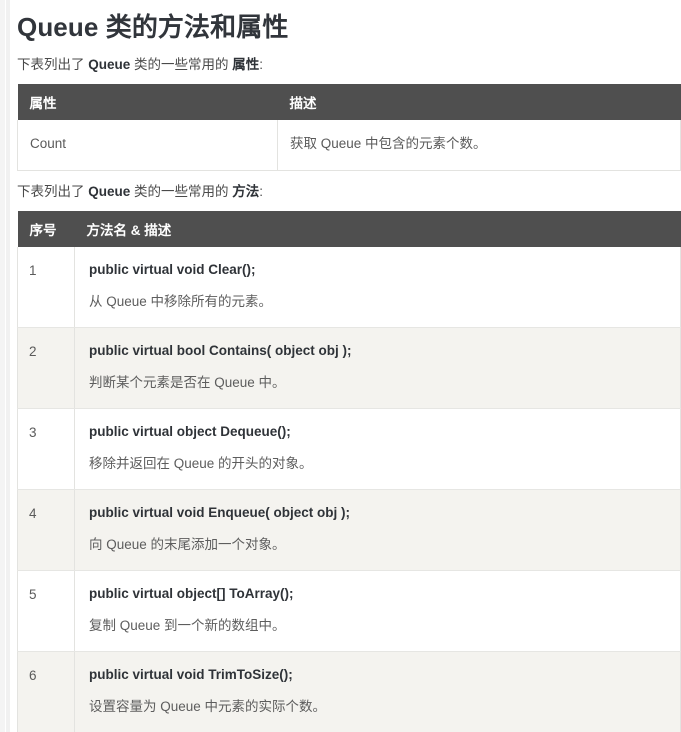 This screenshot has width=681, height=732. I want to click on page-title: Queue 类的方法和属性, so click(153, 27).